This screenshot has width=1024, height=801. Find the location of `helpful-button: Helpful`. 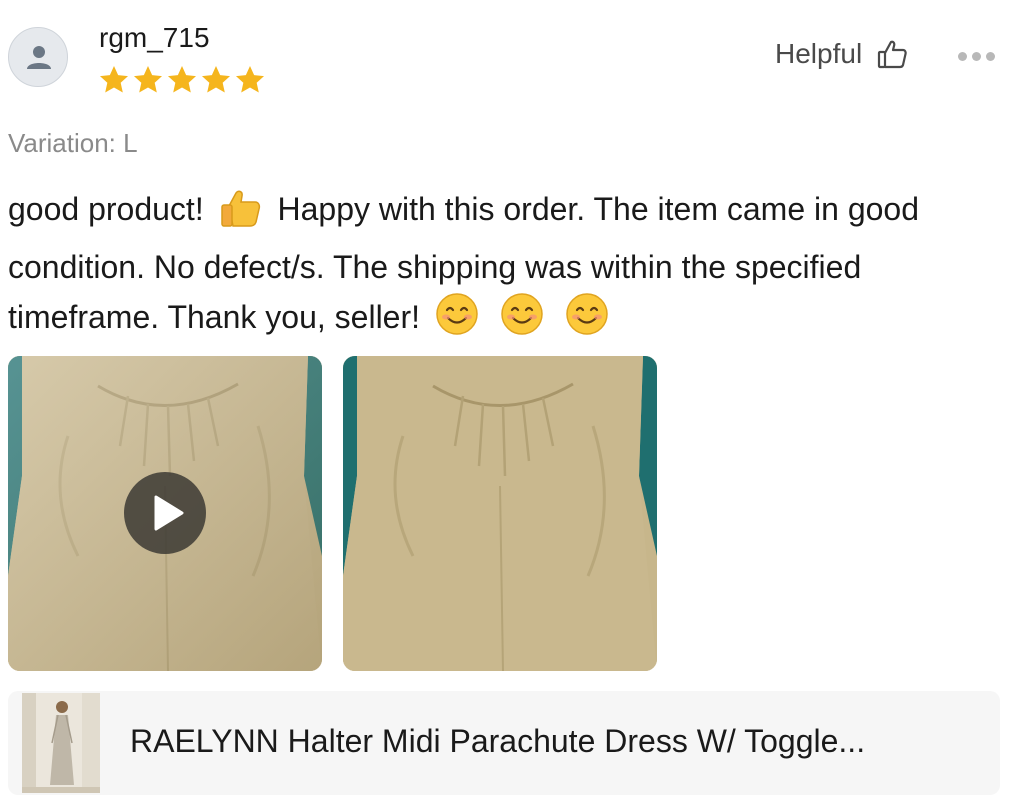

helpful-button: Helpful is located at coordinates (841, 54).